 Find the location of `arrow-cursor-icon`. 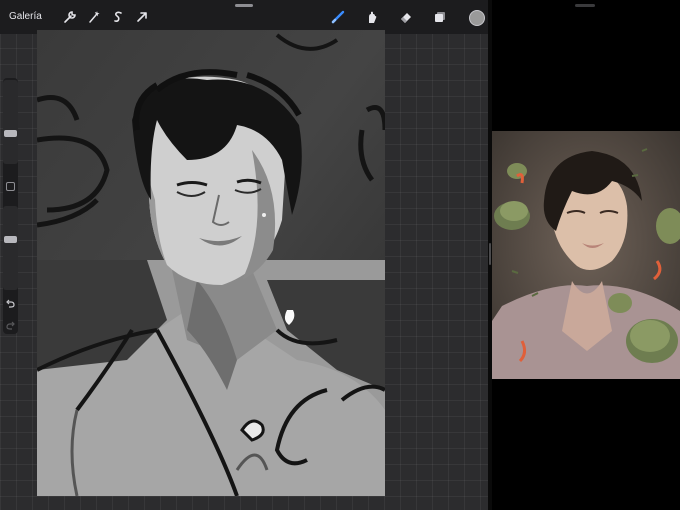

arrow-cursor-icon is located at coordinates (142, 17).